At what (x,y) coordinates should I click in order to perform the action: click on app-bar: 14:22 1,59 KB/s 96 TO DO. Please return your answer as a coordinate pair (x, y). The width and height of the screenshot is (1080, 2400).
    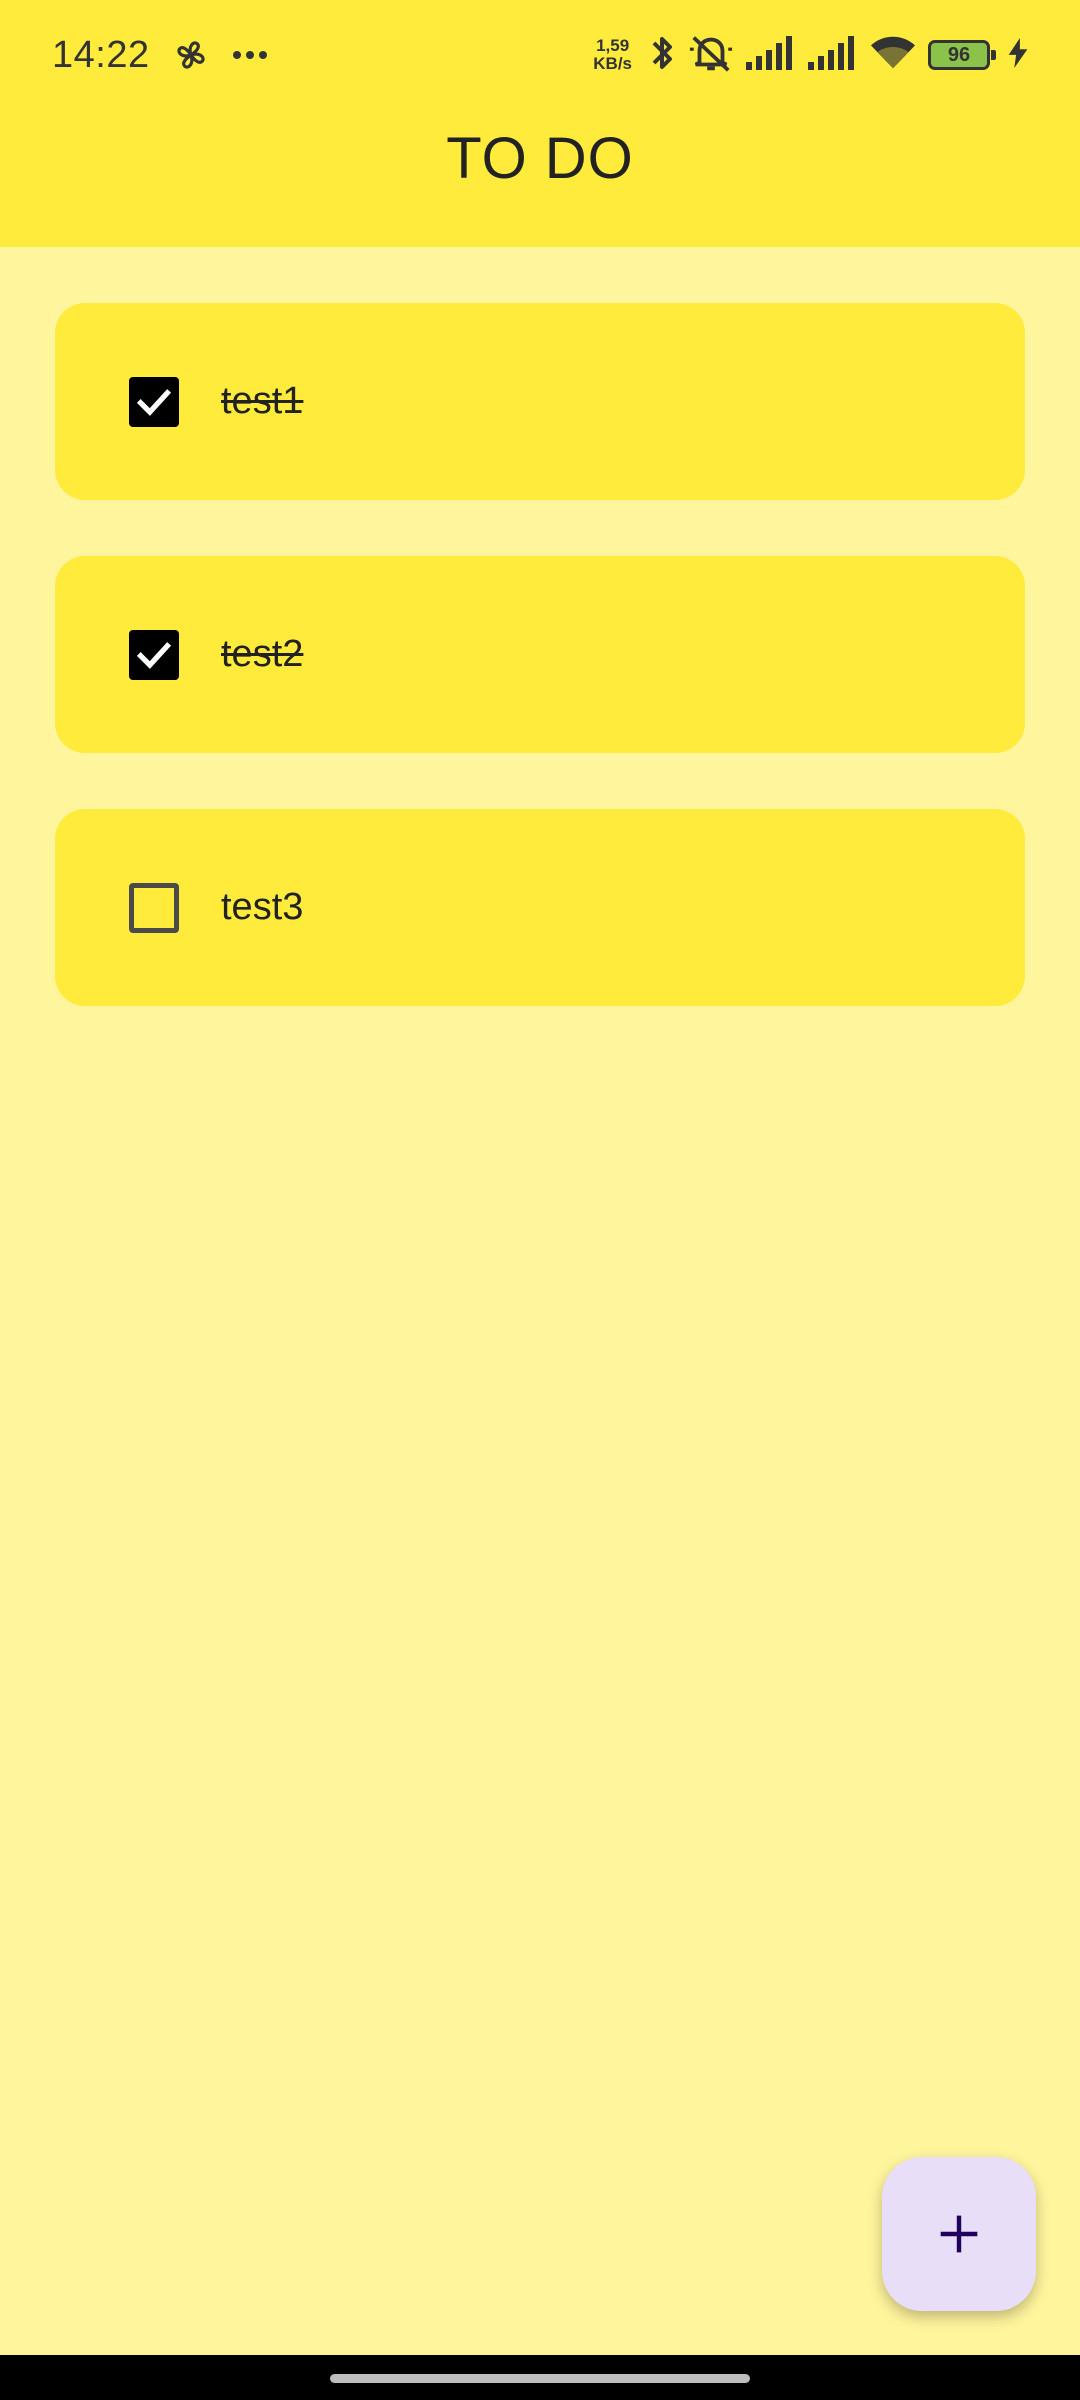
    Looking at the image, I should click on (540, 123).